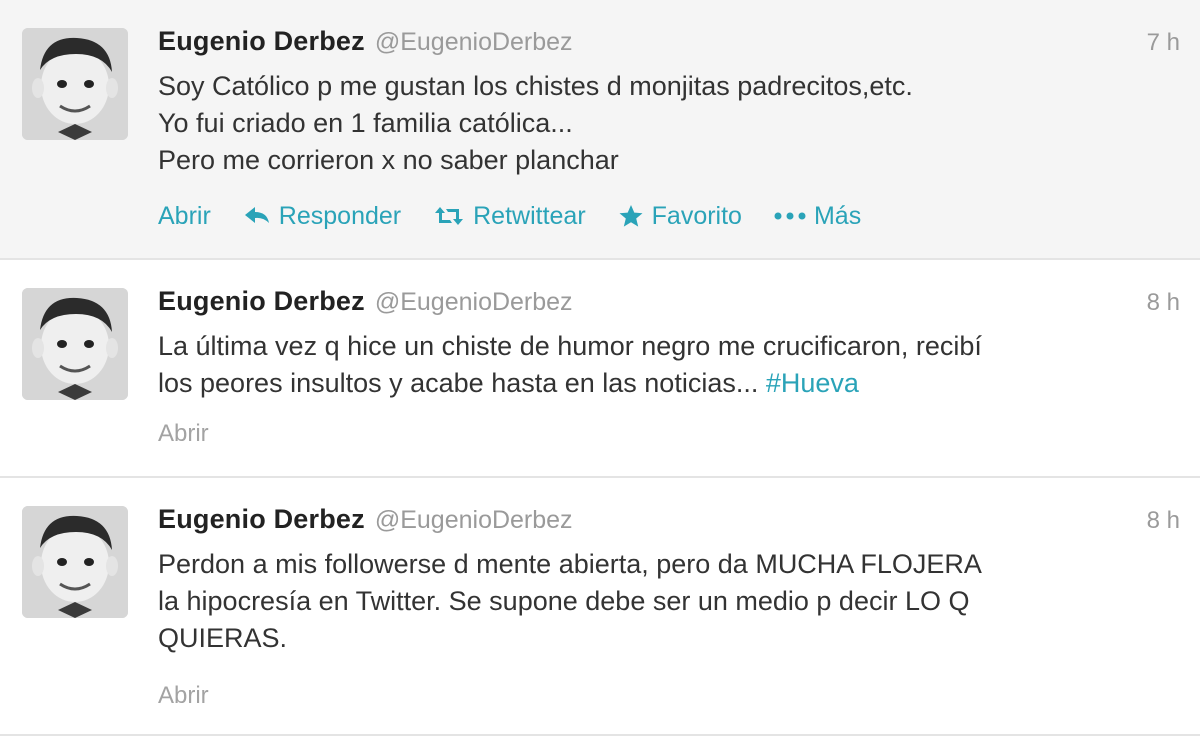 The height and width of the screenshot is (739, 1200). Describe the element at coordinates (812, 383) in the screenshot. I see `hashtag-link: #Hueva` at that location.